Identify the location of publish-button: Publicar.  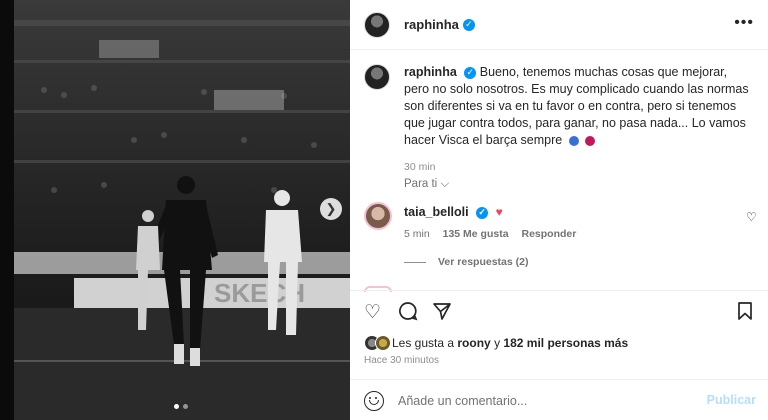
(731, 400).